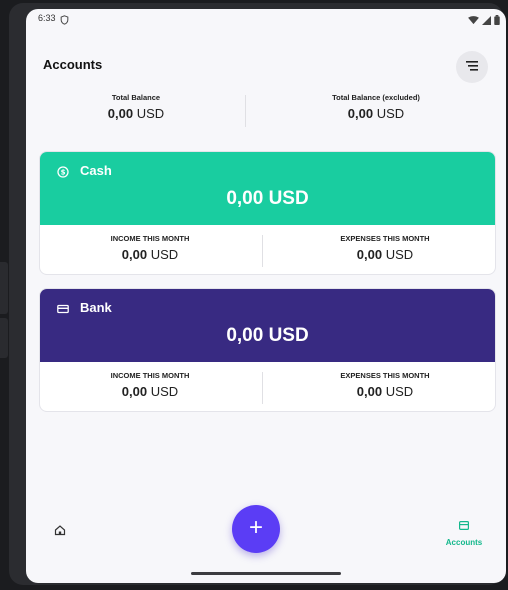  What do you see at coordinates (4, 338) in the screenshot?
I see `device-side-button-lower` at bounding box center [4, 338].